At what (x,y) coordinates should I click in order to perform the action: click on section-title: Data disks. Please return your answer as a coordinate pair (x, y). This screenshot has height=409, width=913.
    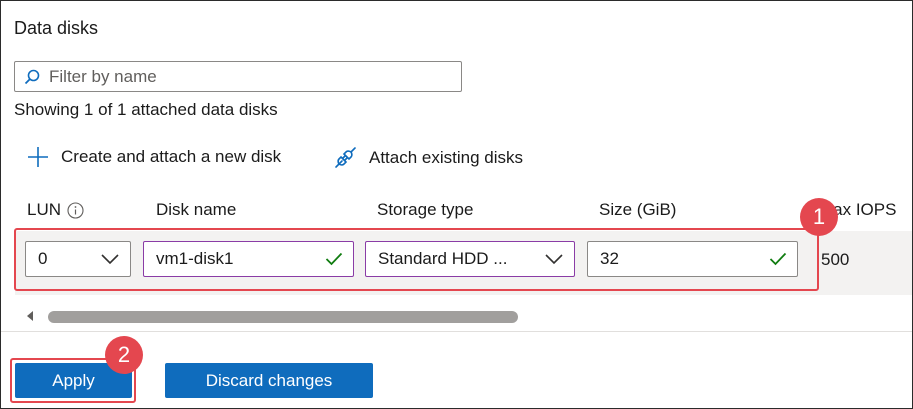
    Looking at the image, I should click on (56, 28).